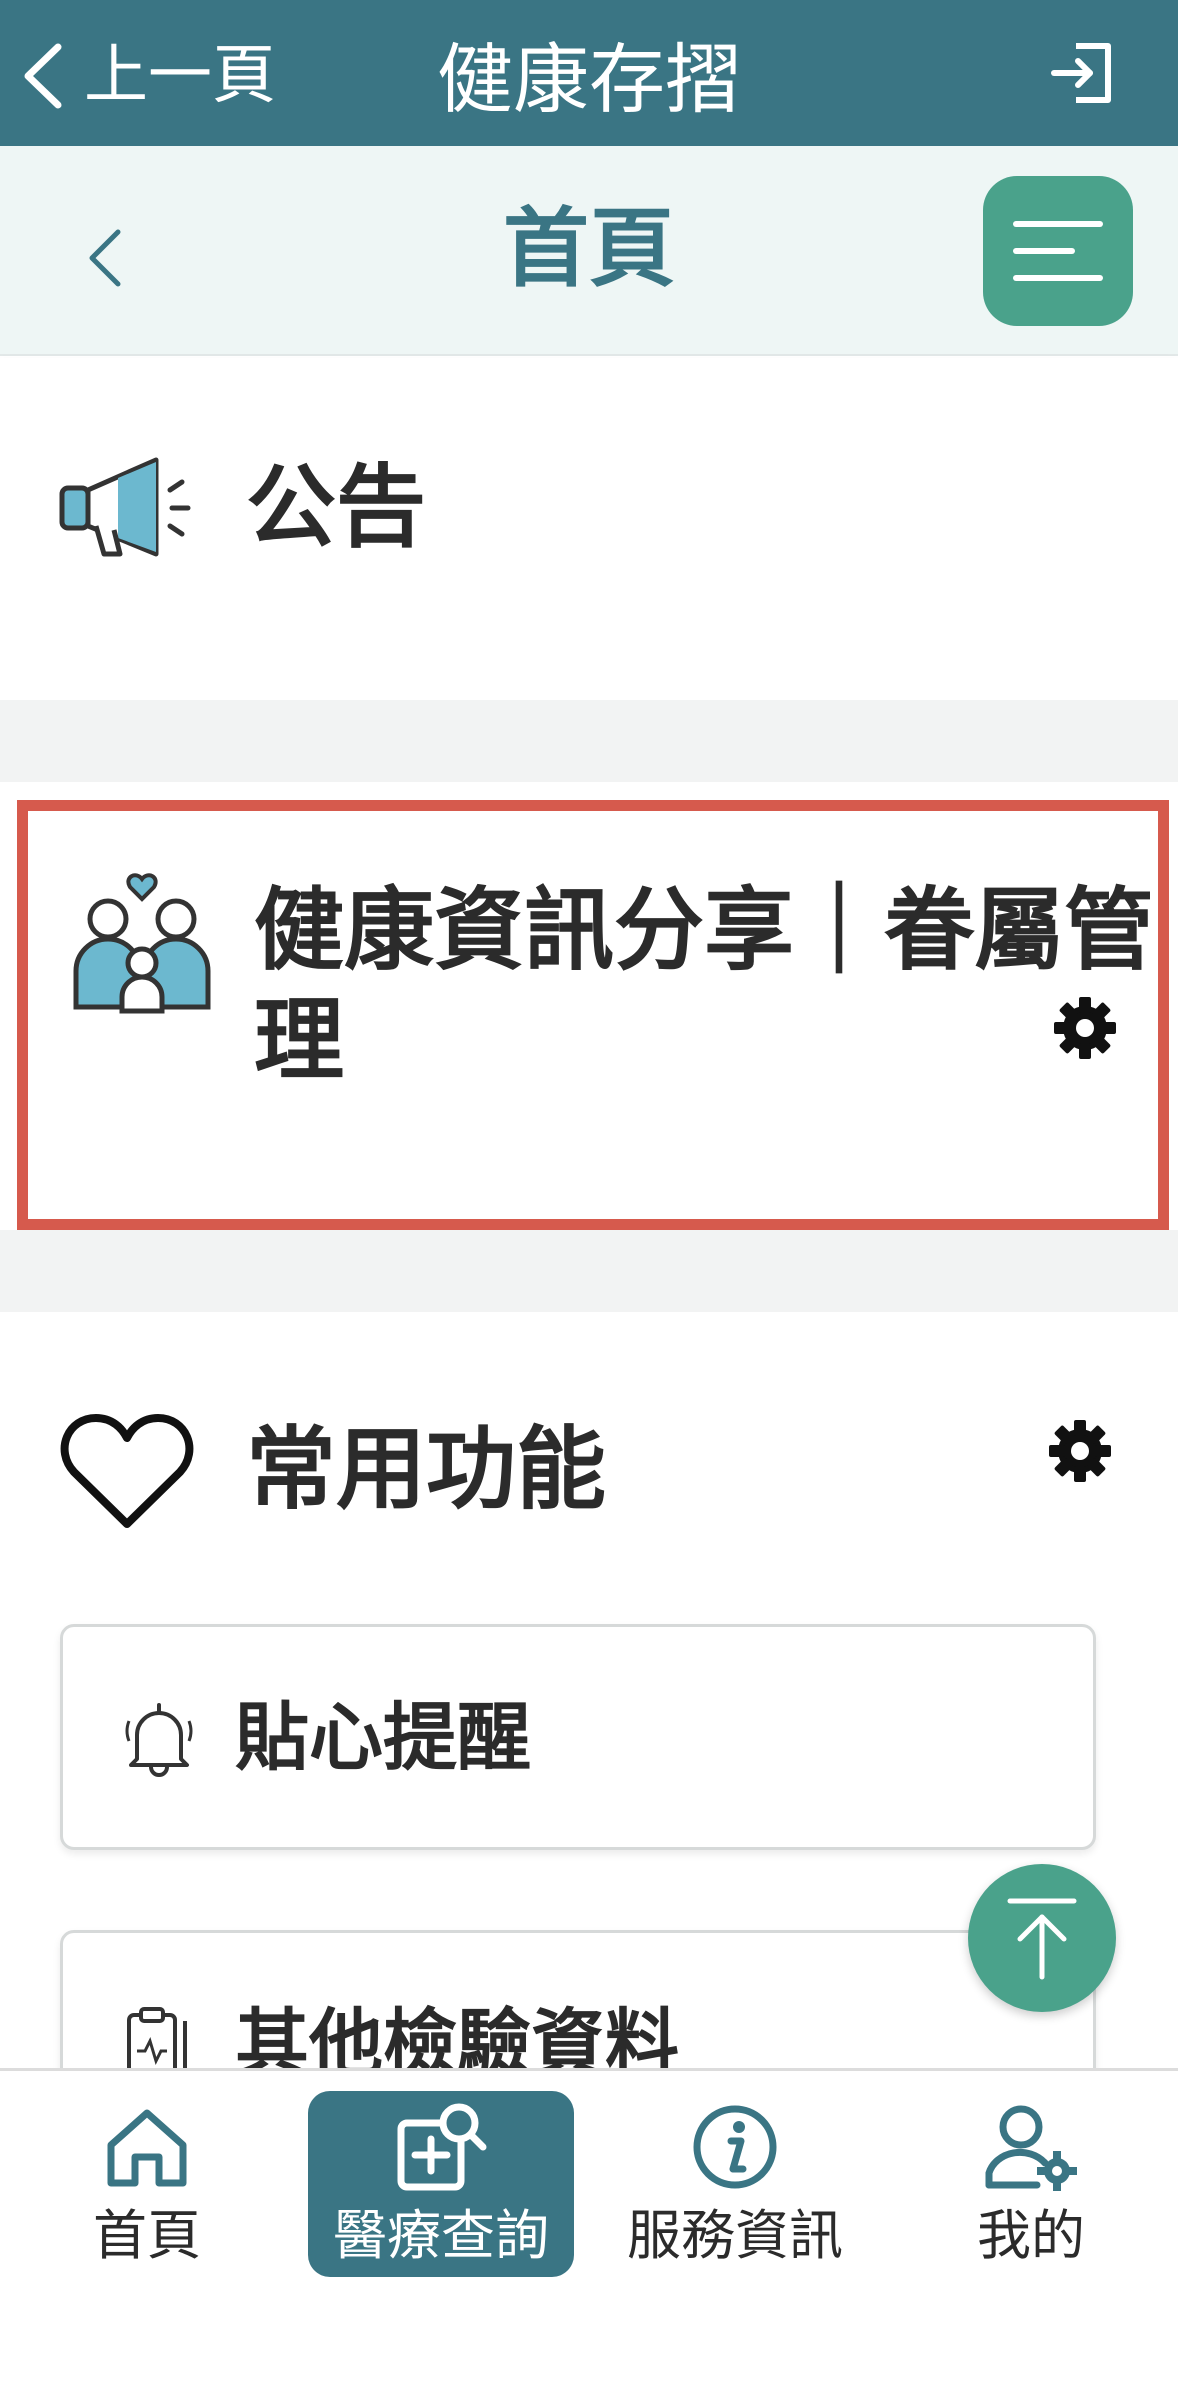 Image resolution: width=1178 pixels, height=2391 pixels. Describe the element at coordinates (127, 1471) in the screenshot. I see `heart-icon` at that location.